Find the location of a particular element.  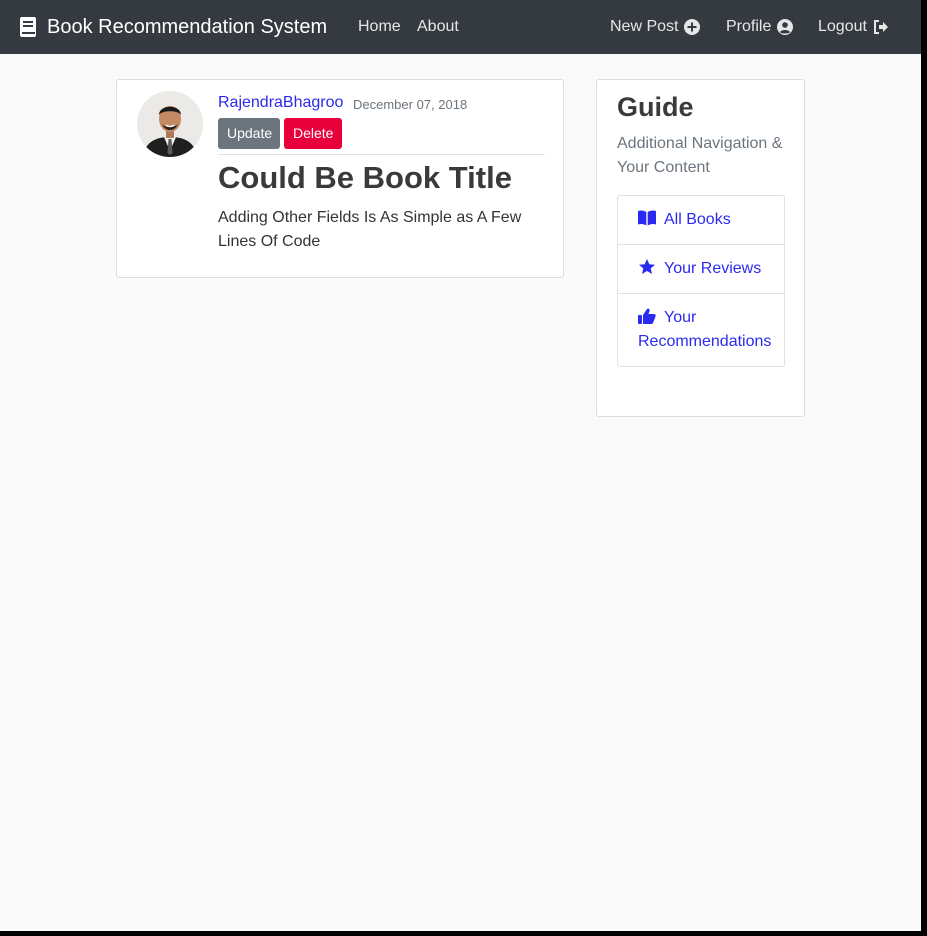

nav-new-post-label: New Post is located at coordinates (644, 26).